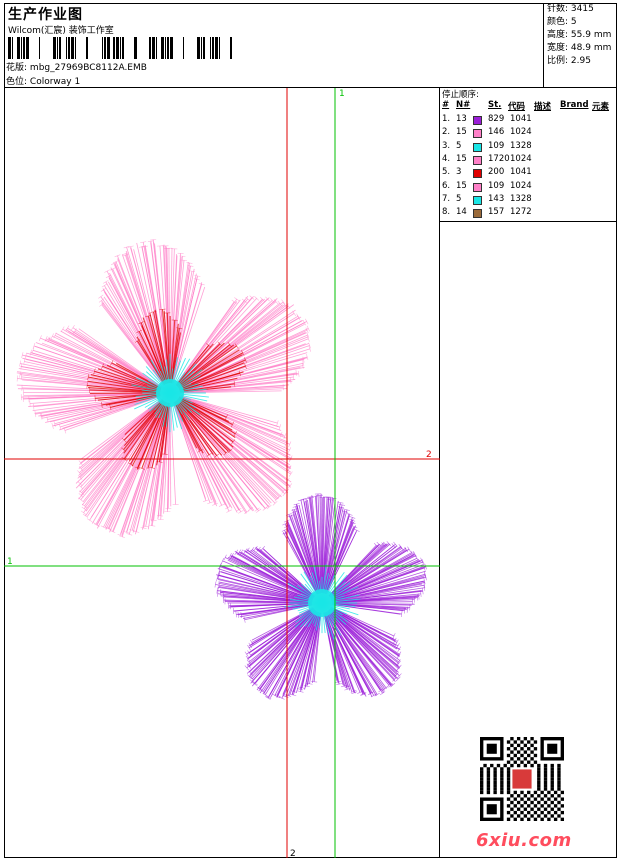 This screenshot has width=620, height=860. I want to click on file-info: 花版: mbg_27969BC8112A.EMB 色位: Colorway 1, so click(76, 75).